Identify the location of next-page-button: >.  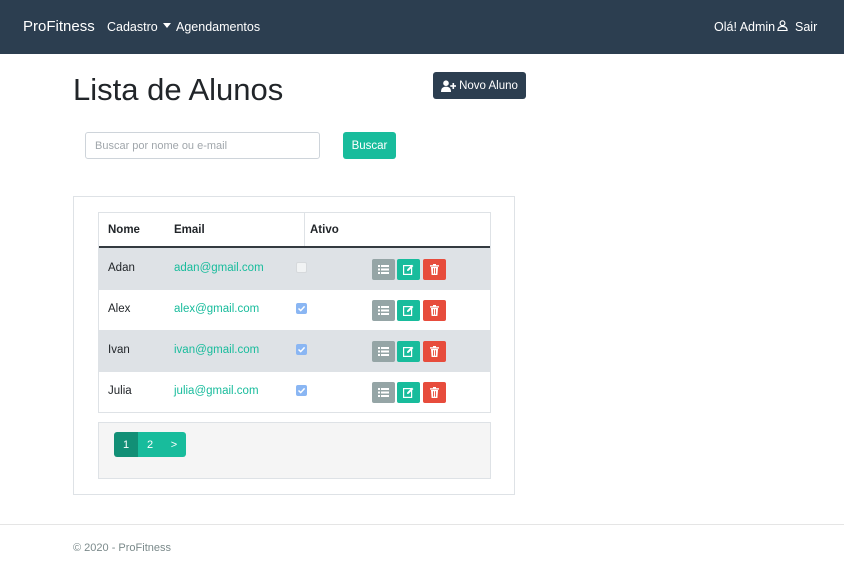
(174, 444).